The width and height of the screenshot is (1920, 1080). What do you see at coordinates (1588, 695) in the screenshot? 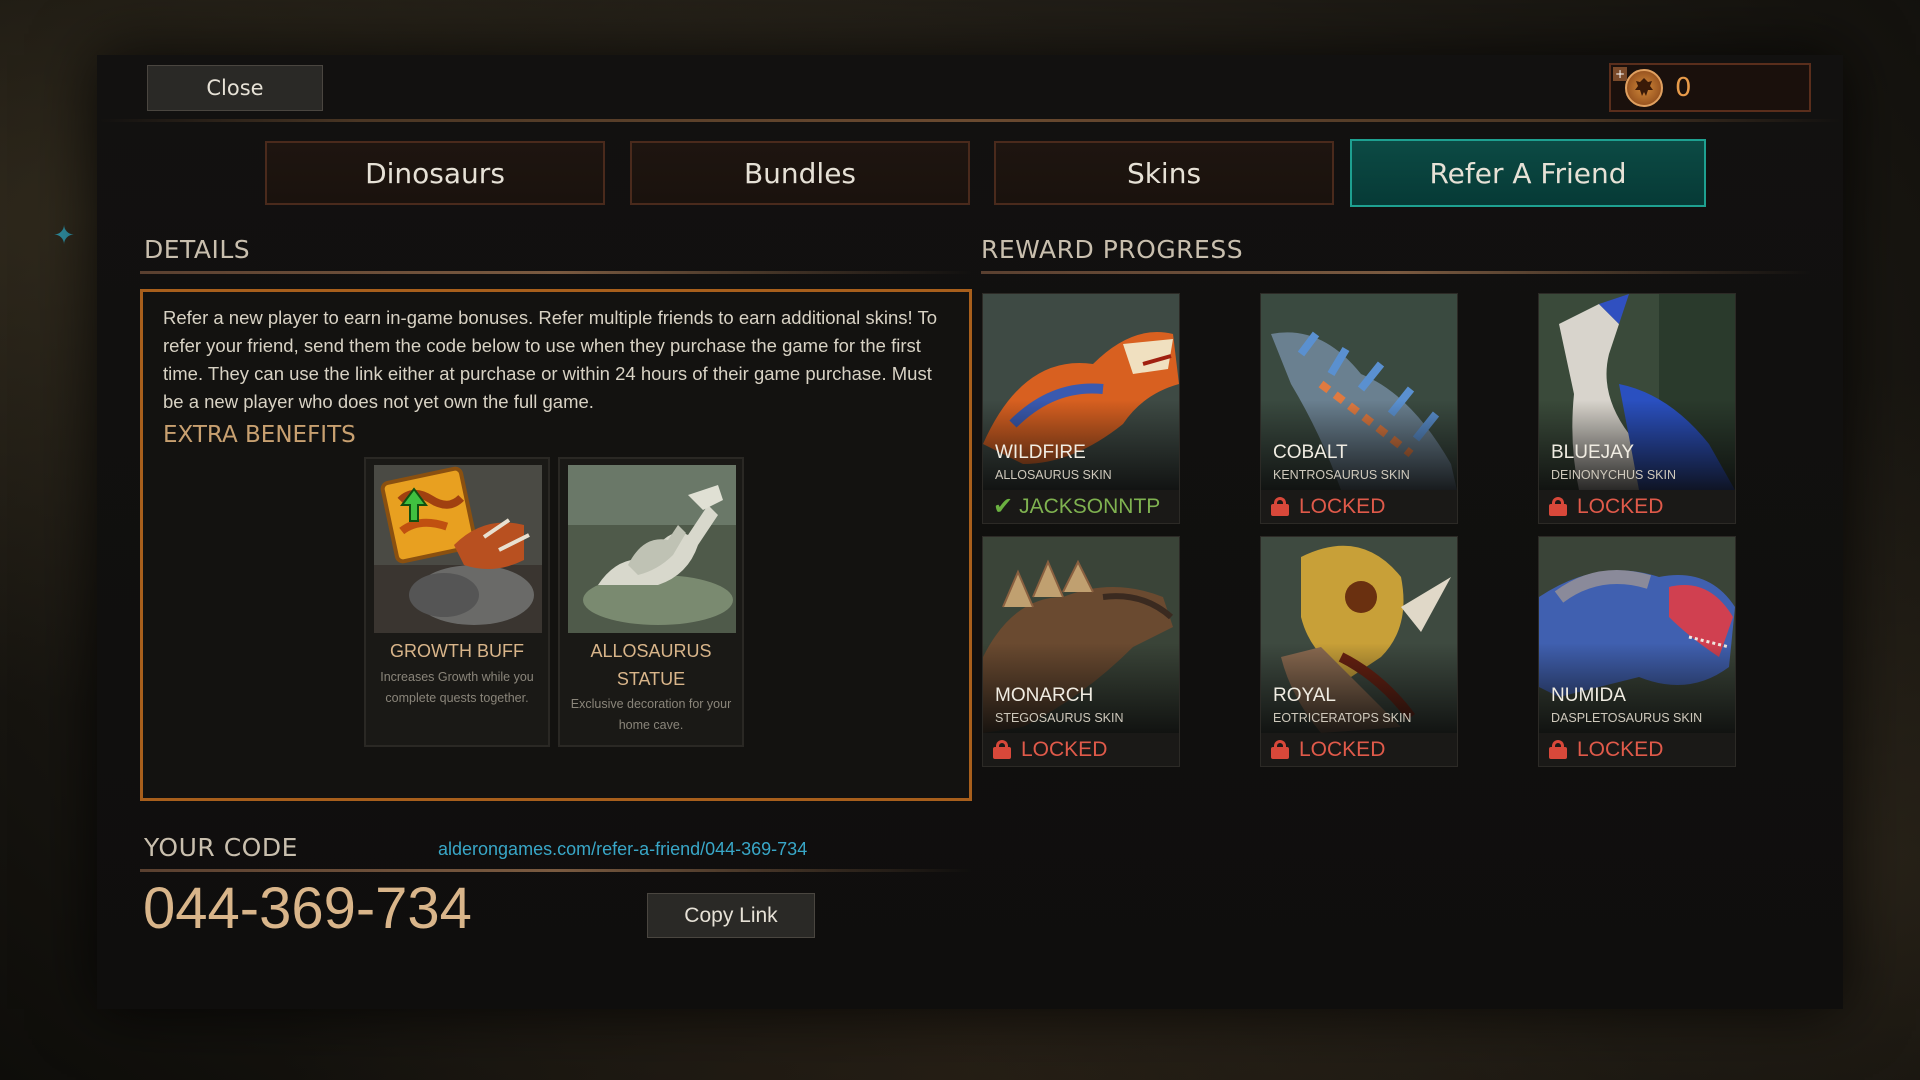
I see `reward-name: NUMIDA` at bounding box center [1588, 695].